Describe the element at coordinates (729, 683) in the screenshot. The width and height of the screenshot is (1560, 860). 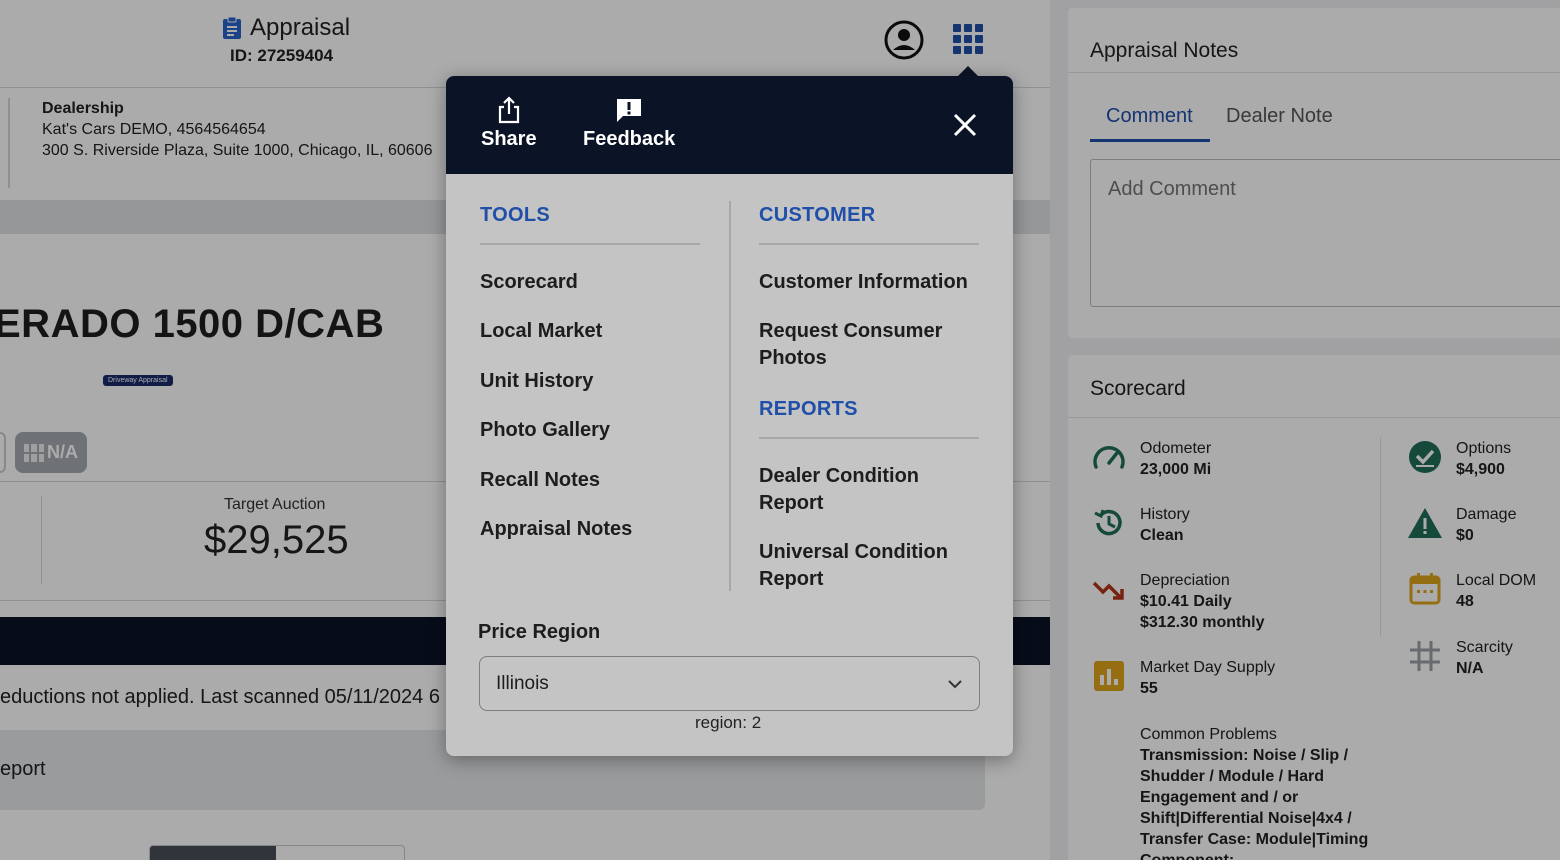
I see `price-region-select: Illinois` at that location.